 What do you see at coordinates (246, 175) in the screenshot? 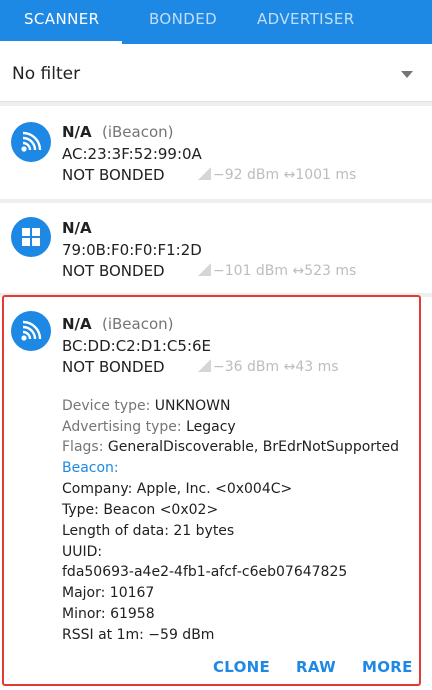
I see `rssi-value: −92 dBm` at bounding box center [246, 175].